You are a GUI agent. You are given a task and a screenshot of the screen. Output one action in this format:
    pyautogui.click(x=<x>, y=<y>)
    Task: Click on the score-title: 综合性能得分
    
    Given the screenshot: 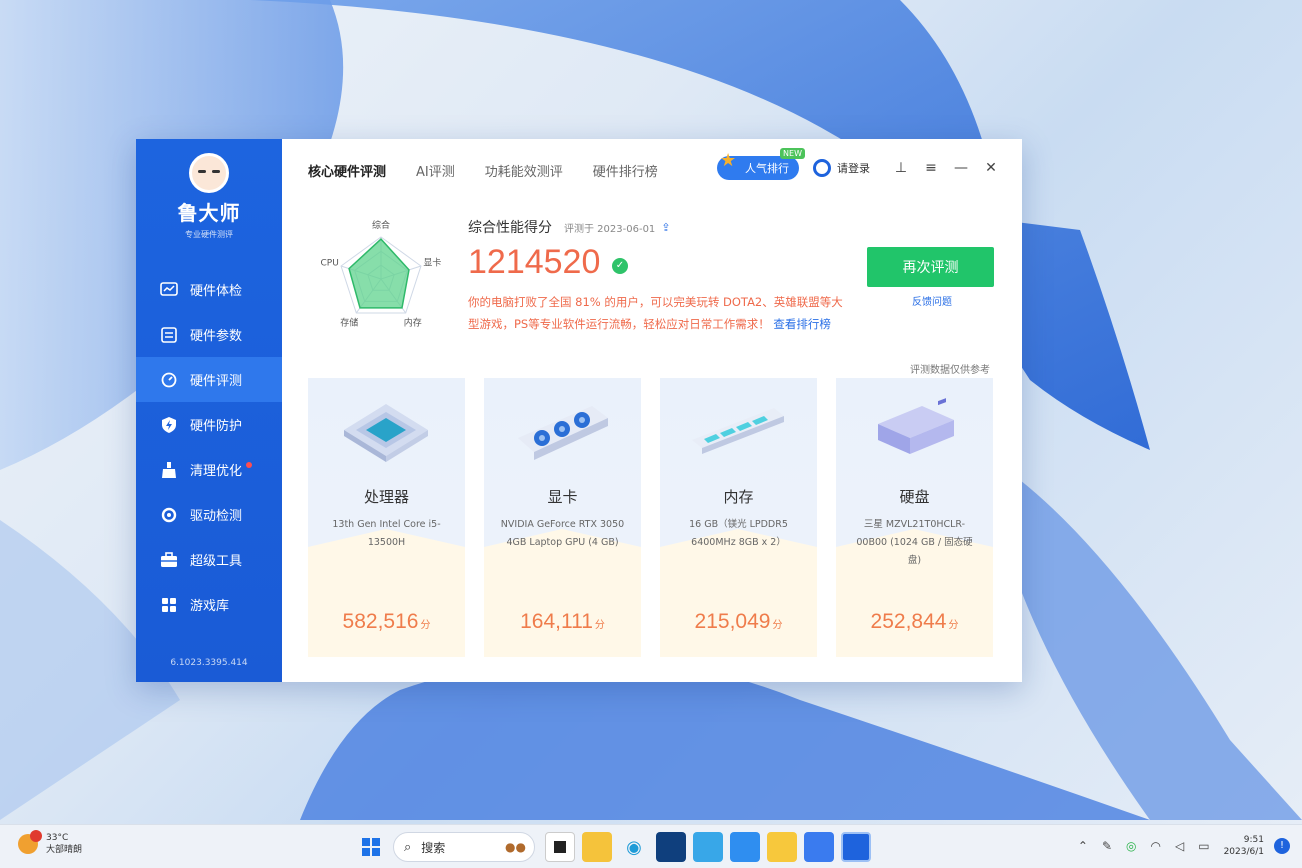 What is the action you would take?
    pyautogui.click(x=510, y=228)
    